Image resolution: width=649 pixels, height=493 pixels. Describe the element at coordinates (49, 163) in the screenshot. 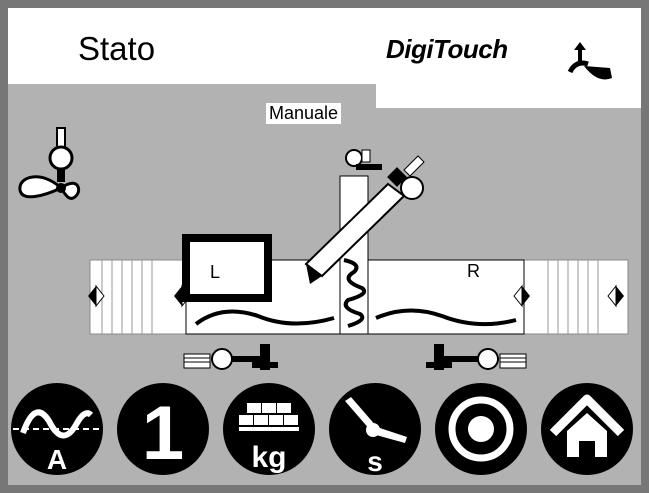

I see `fan-icon` at that location.